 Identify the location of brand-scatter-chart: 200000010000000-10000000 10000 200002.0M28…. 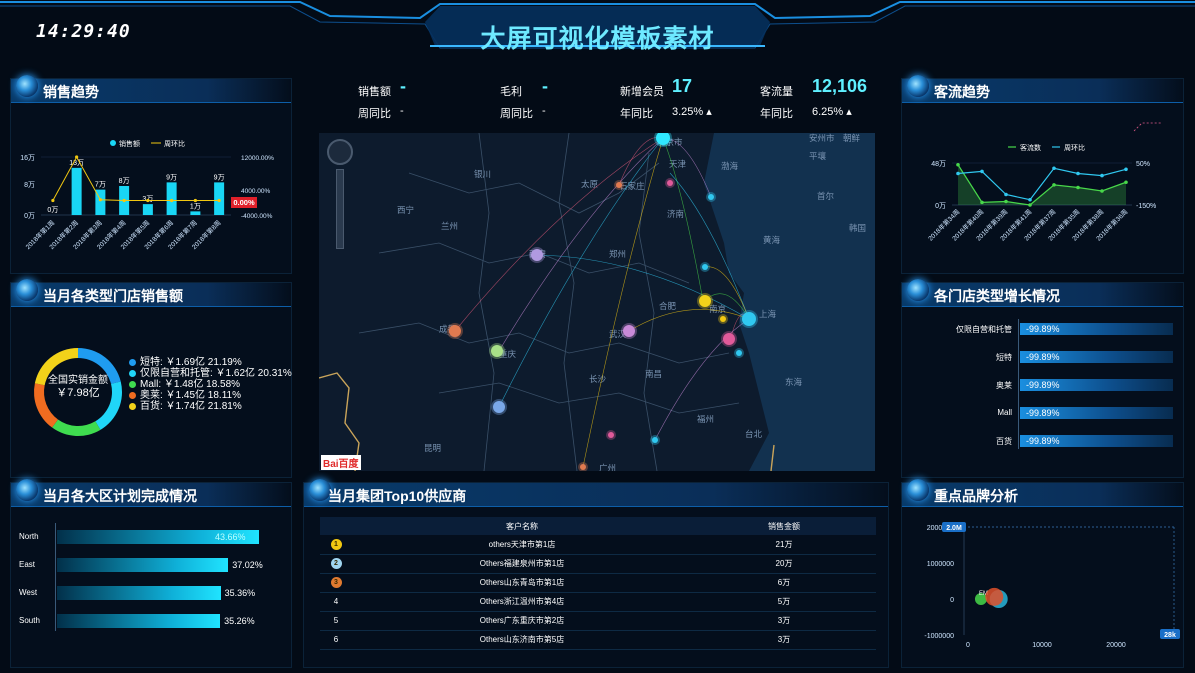
(1052, 585).